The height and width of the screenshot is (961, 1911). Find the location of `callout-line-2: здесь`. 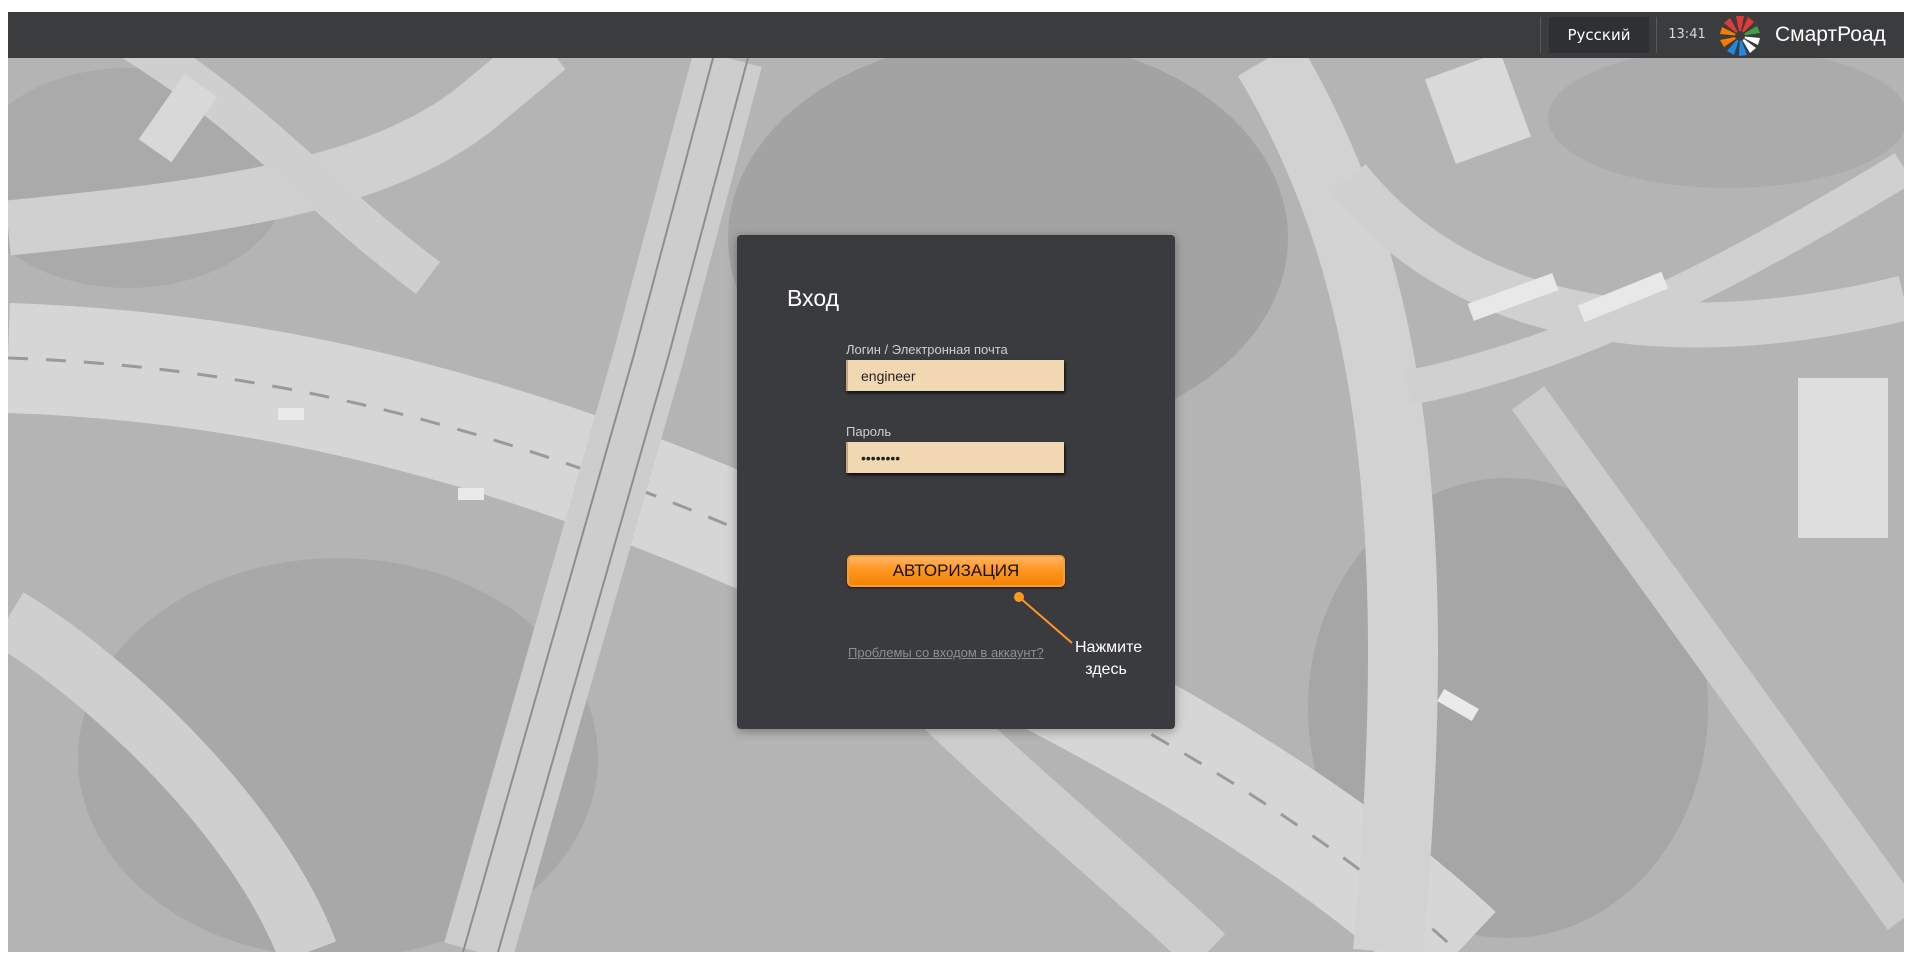

callout-line-2: здесь is located at coordinates (1106, 669).